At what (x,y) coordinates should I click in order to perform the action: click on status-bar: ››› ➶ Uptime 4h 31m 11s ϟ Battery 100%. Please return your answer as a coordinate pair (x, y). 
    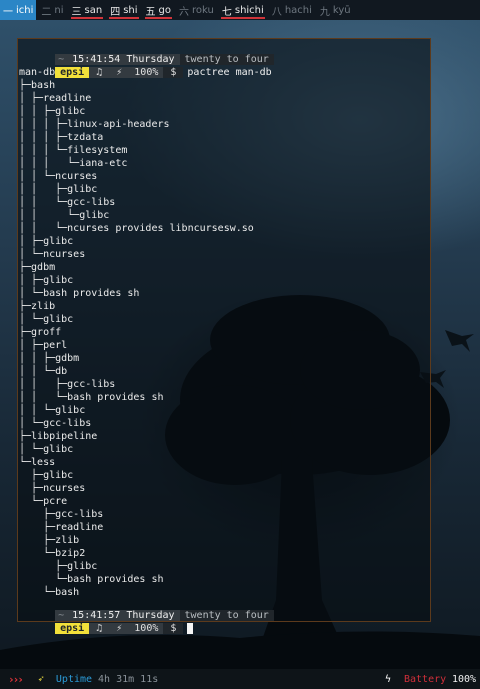
    Looking at the image, I should click on (240, 679).